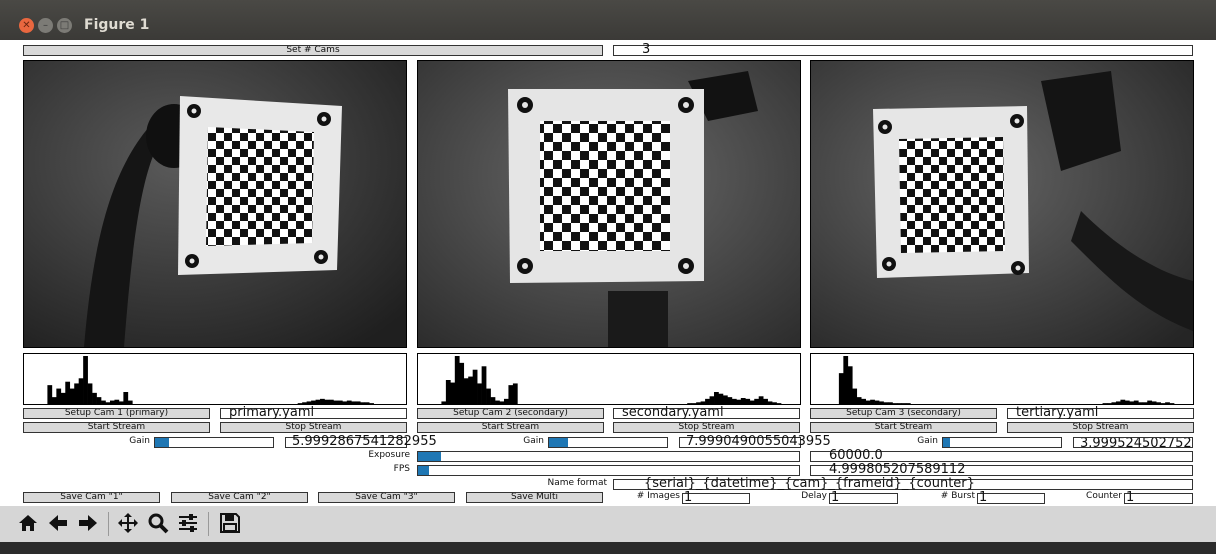 This screenshot has width=1216, height=554. Describe the element at coordinates (1130, 497) in the screenshot. I see `counter-value: 1` at that location.